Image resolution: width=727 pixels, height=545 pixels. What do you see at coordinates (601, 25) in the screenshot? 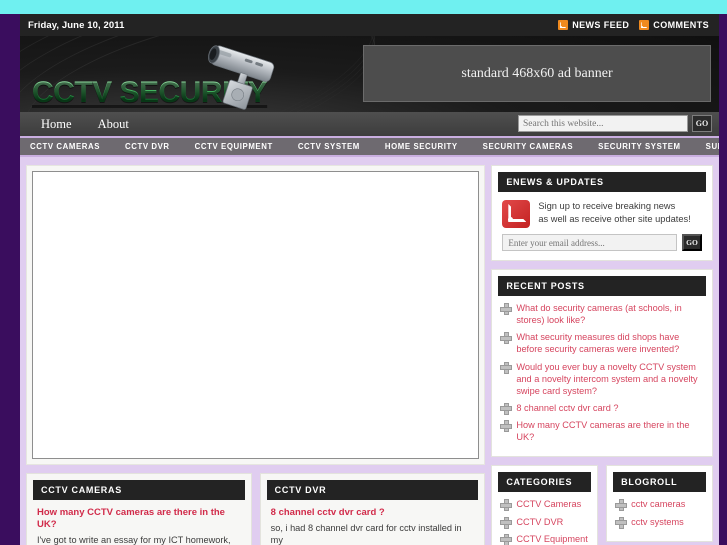
I see `news-feed-label: NEWS FEED` at bounding box center [601, 25].